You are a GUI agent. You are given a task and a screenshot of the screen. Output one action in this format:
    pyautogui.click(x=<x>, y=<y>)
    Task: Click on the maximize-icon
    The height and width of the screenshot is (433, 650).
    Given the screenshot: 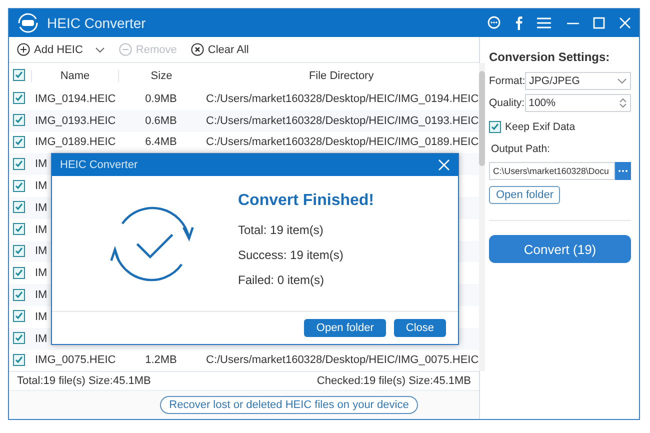 What is the action you would take?
    pyautogui.click(x=599, y=23)
    